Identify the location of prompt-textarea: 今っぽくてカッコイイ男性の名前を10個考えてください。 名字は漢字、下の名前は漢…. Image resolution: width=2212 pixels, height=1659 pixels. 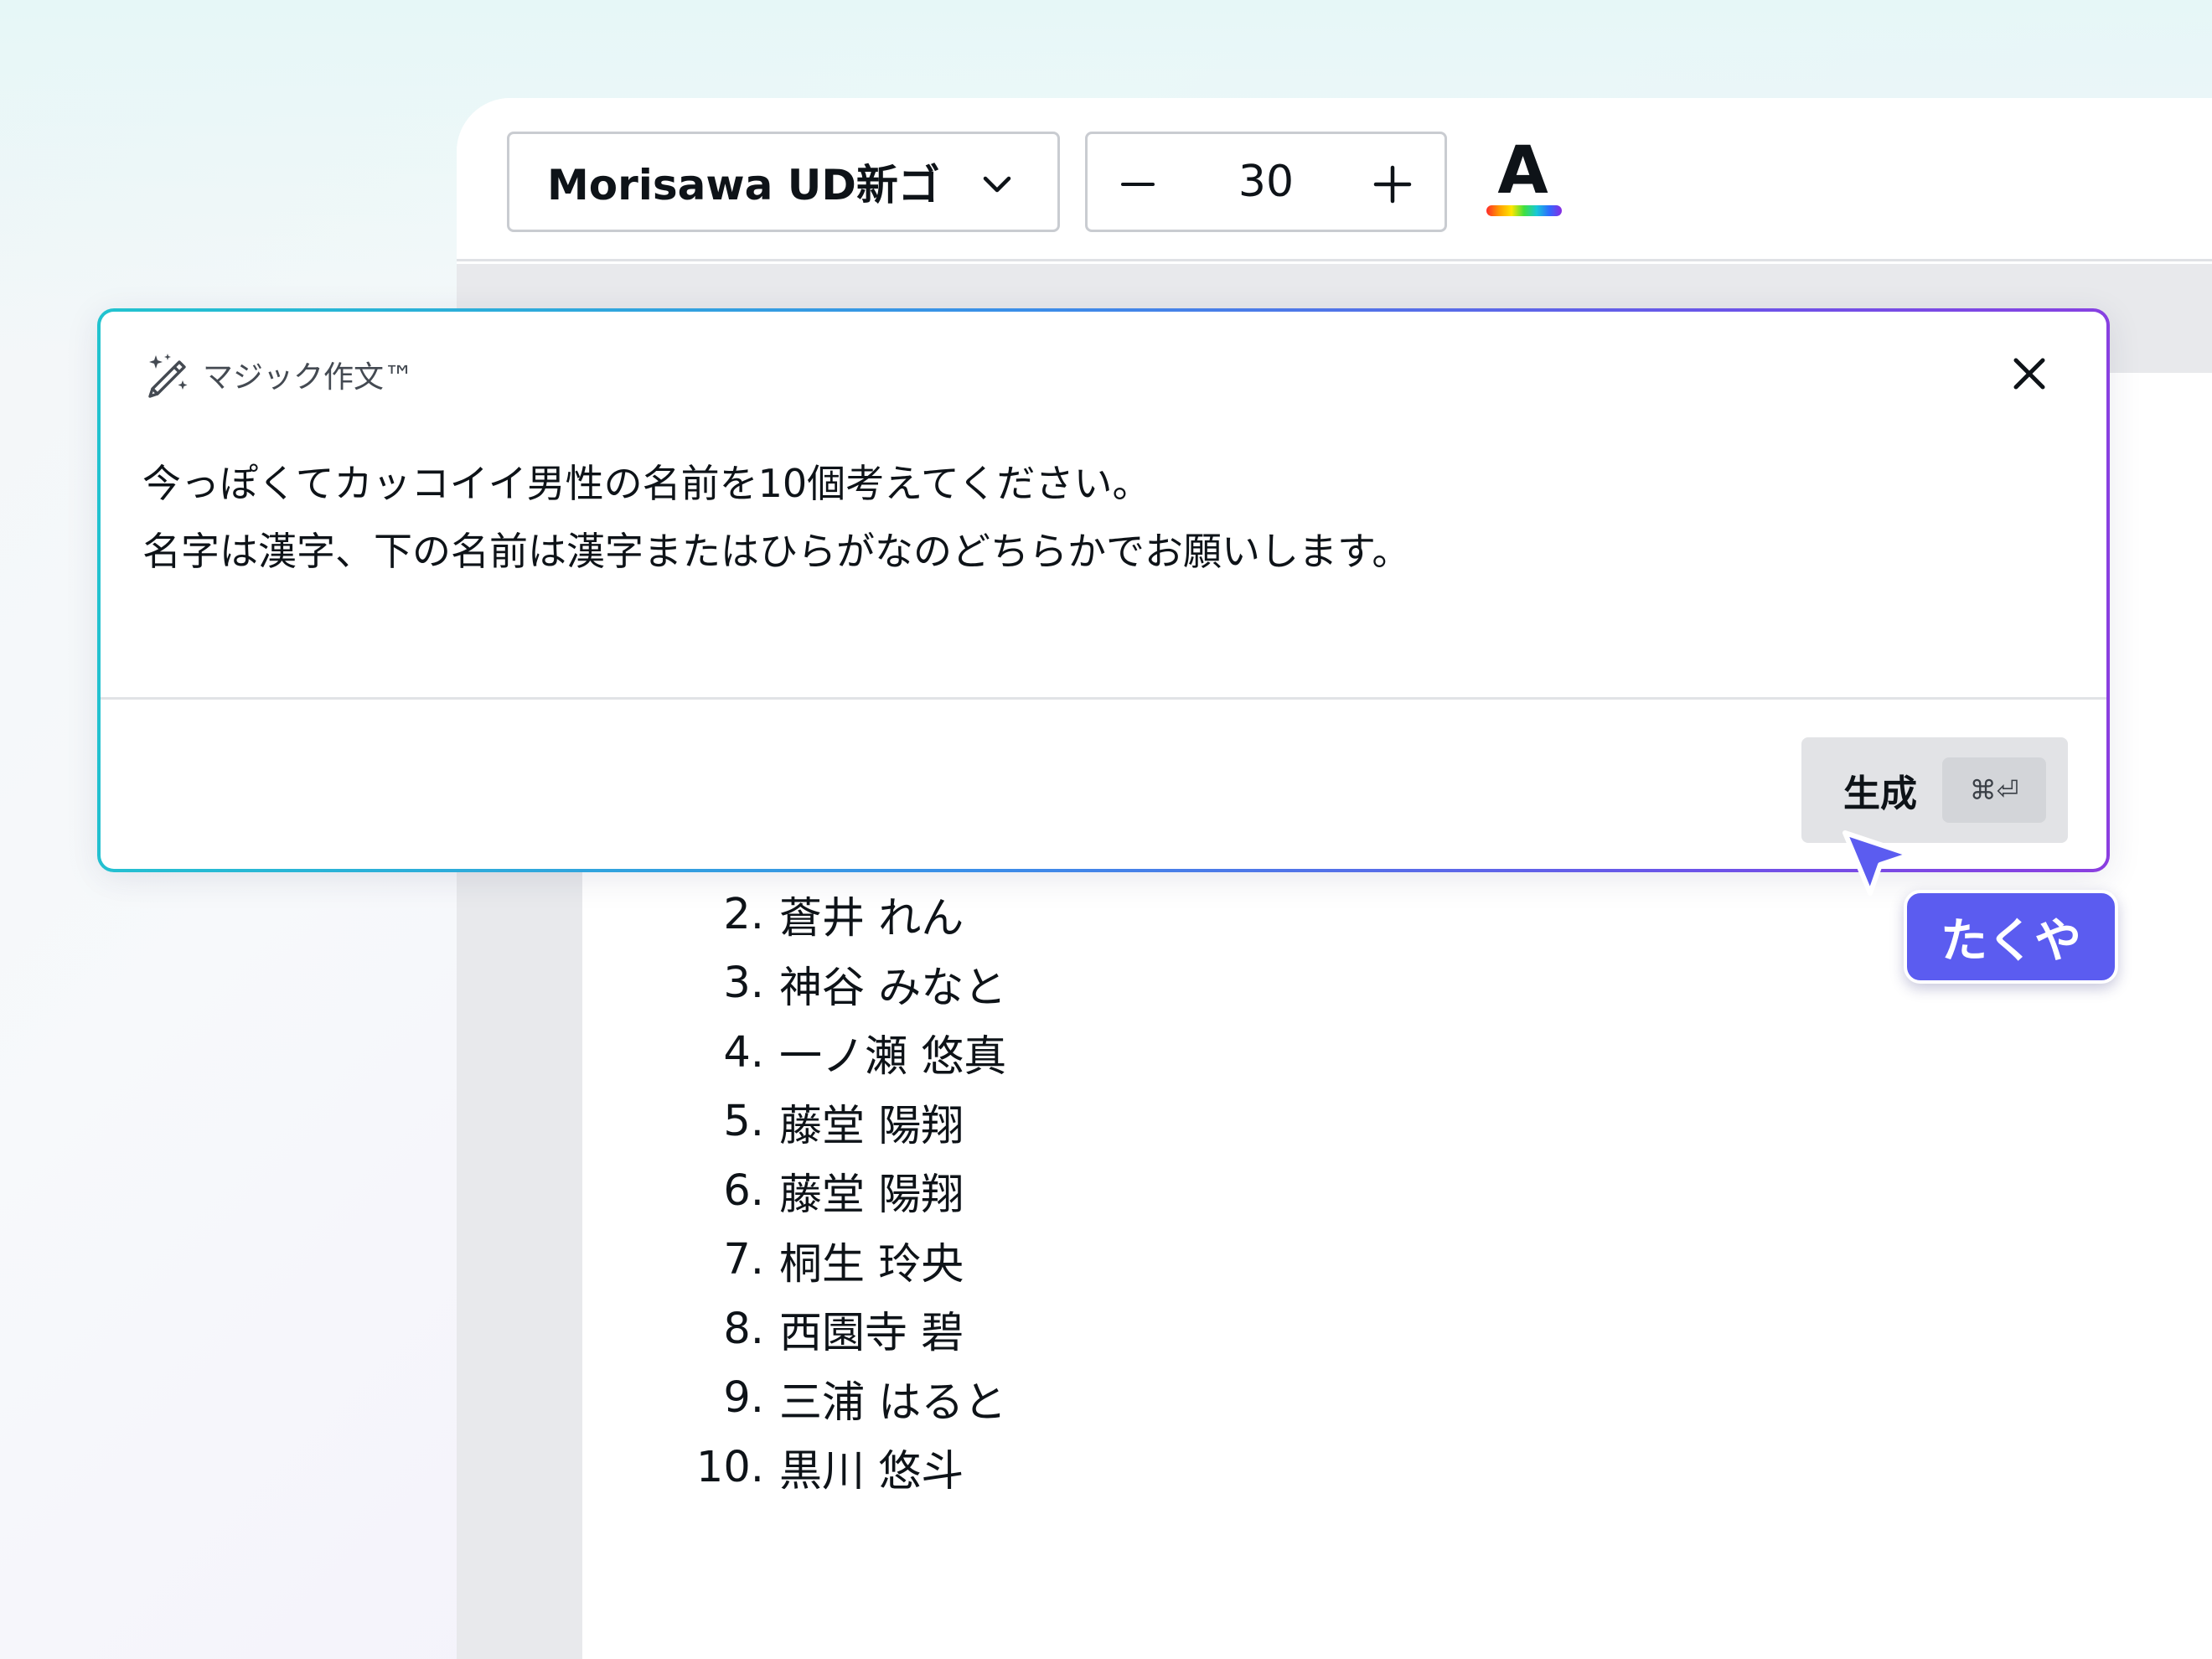
(1085, 518).